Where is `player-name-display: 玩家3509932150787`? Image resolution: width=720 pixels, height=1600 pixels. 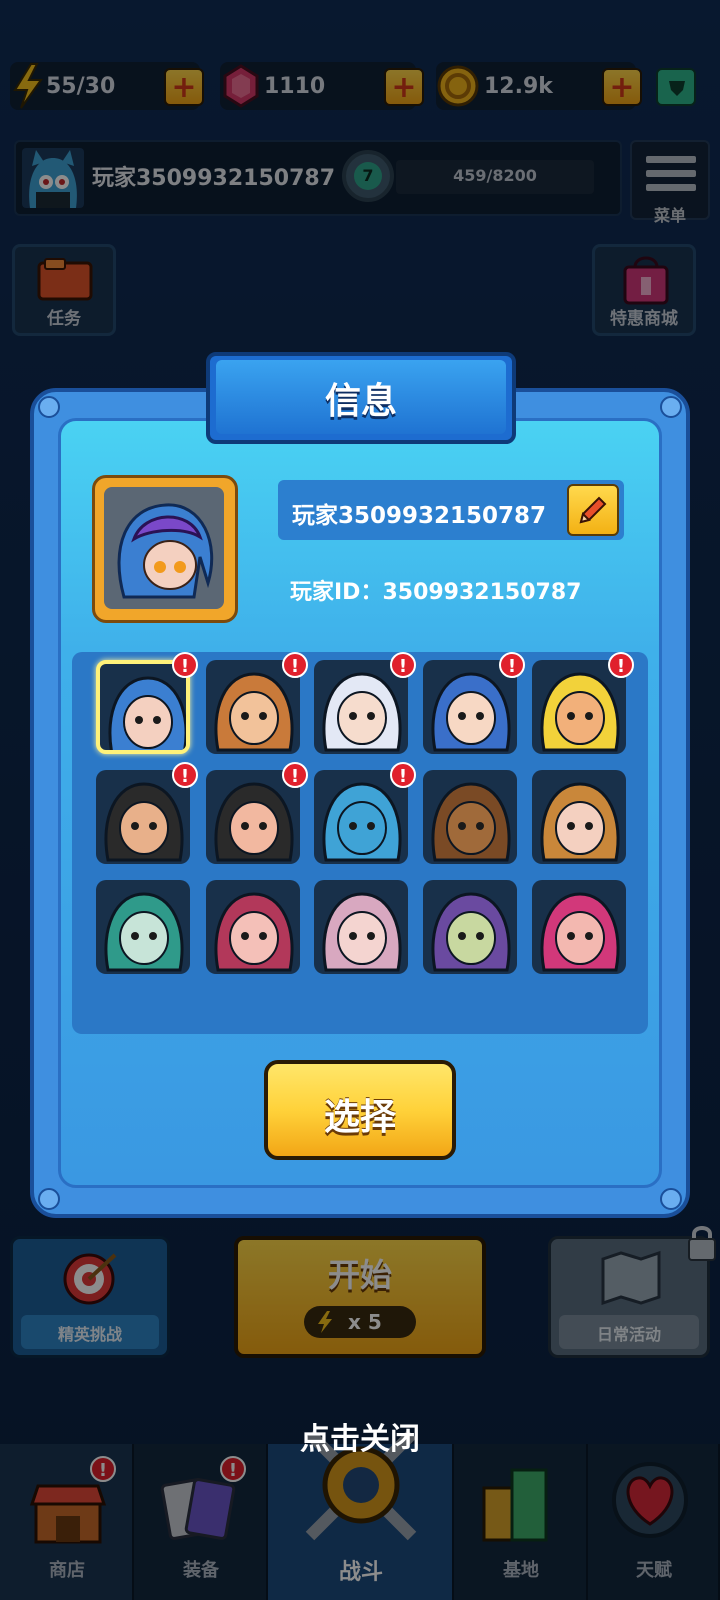
player-name-display: 玩家3509932150787 is located at coordinates (419, 516).